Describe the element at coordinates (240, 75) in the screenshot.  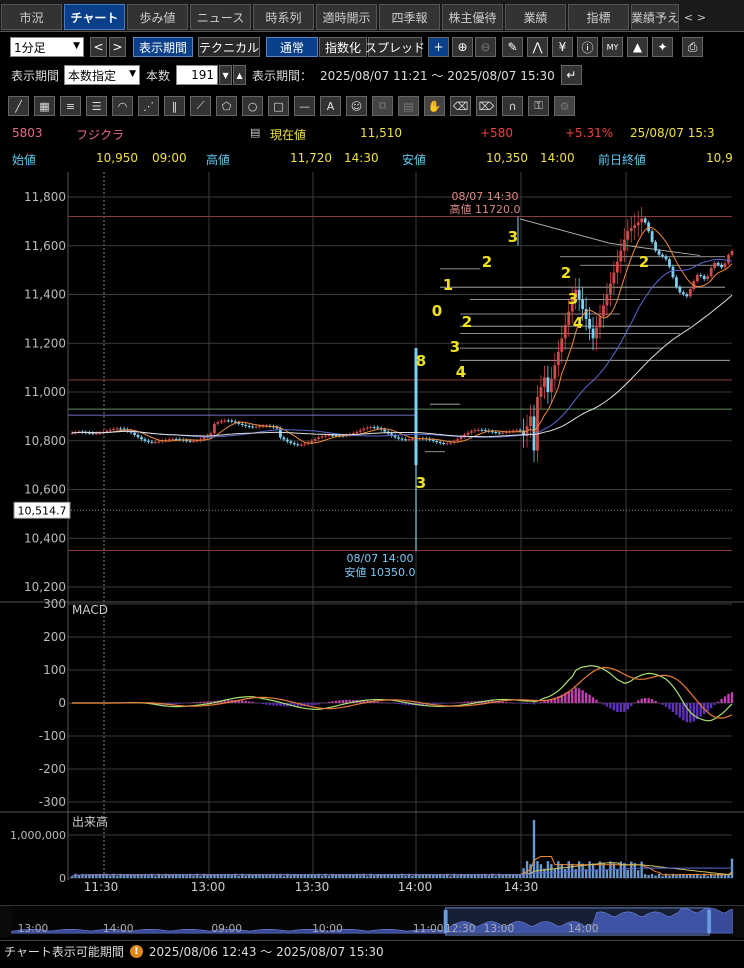
I see `count-up-icon: ▲` at that location.